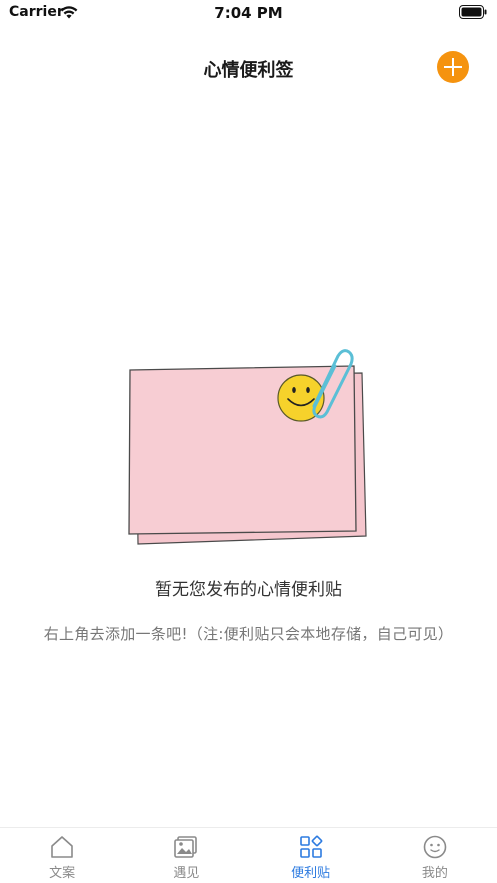 This screenshot has width=497, height=883. What do you see at coordinates (473, 12) in the screenshot?
I see `battery-icon` at bounding box center [473, 12].